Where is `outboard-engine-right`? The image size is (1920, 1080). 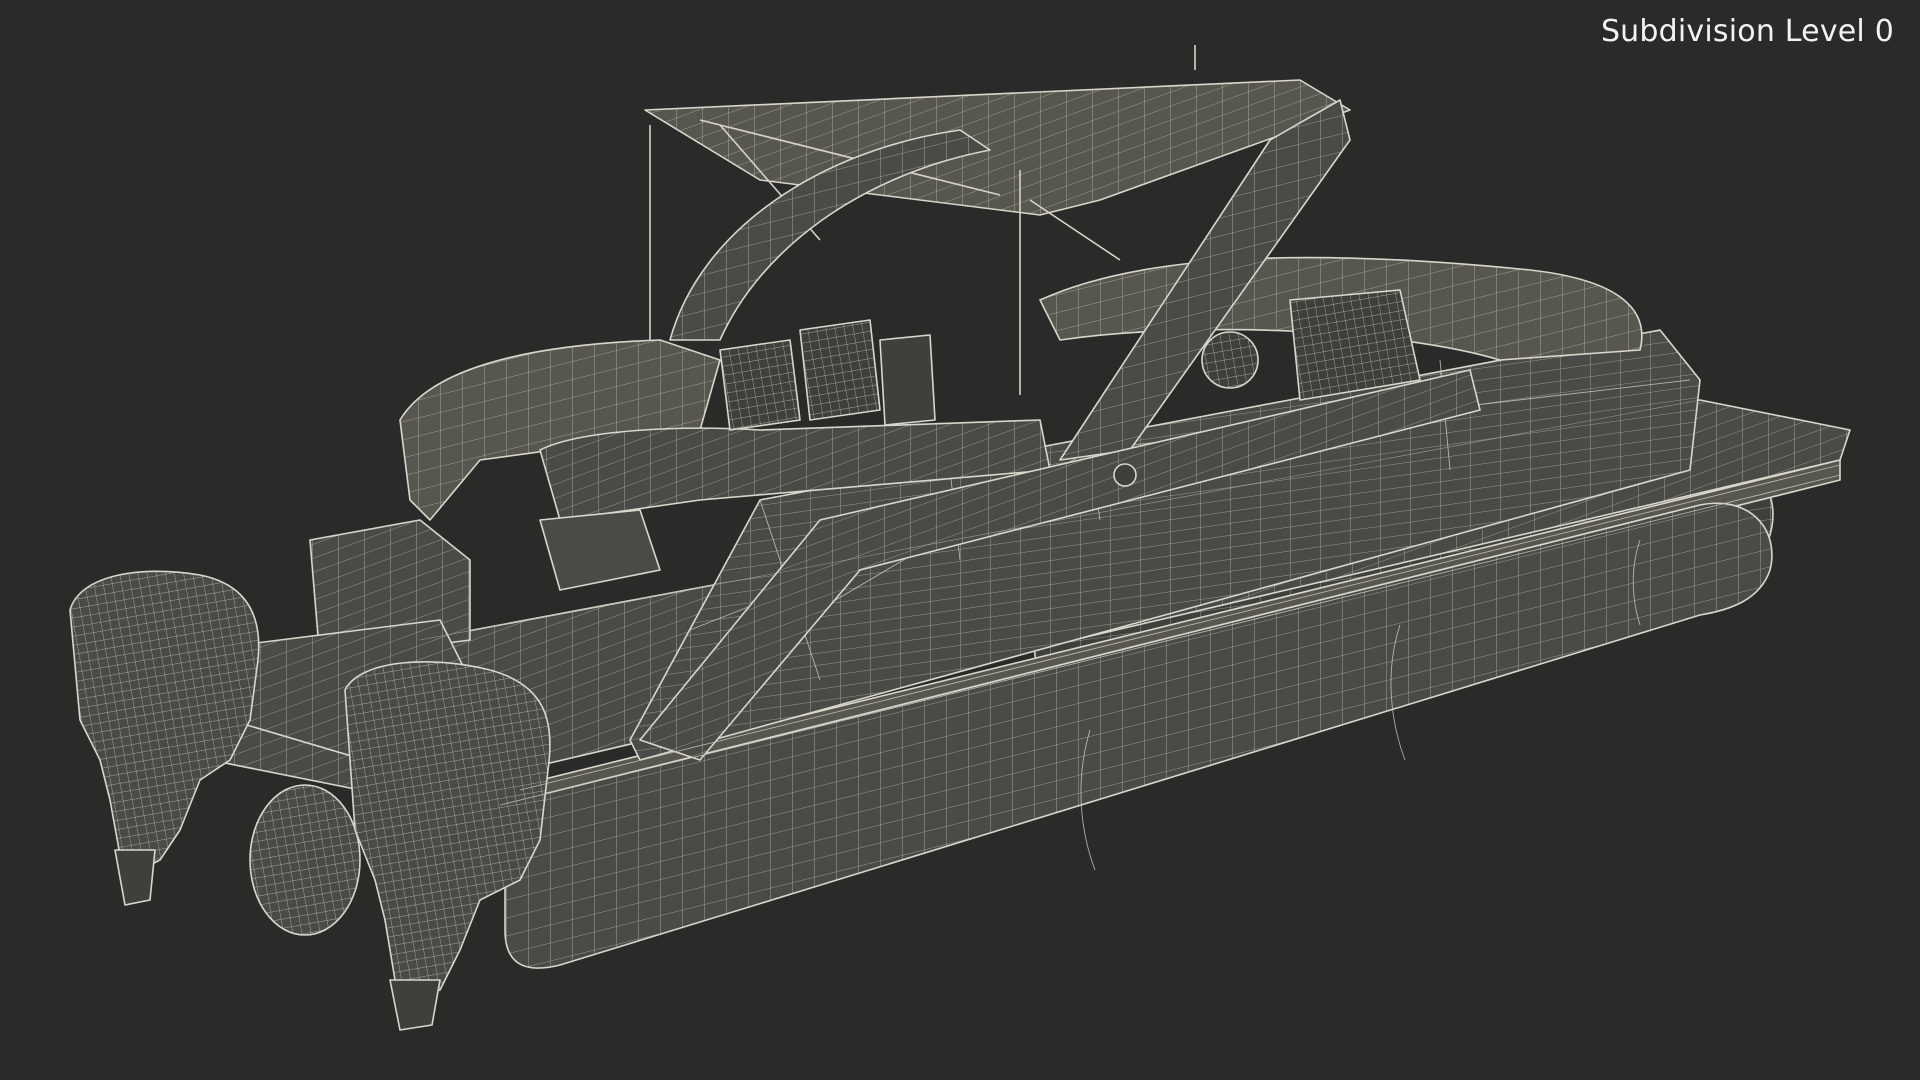
outboard-engine-right is located at coordinates (447, 846).